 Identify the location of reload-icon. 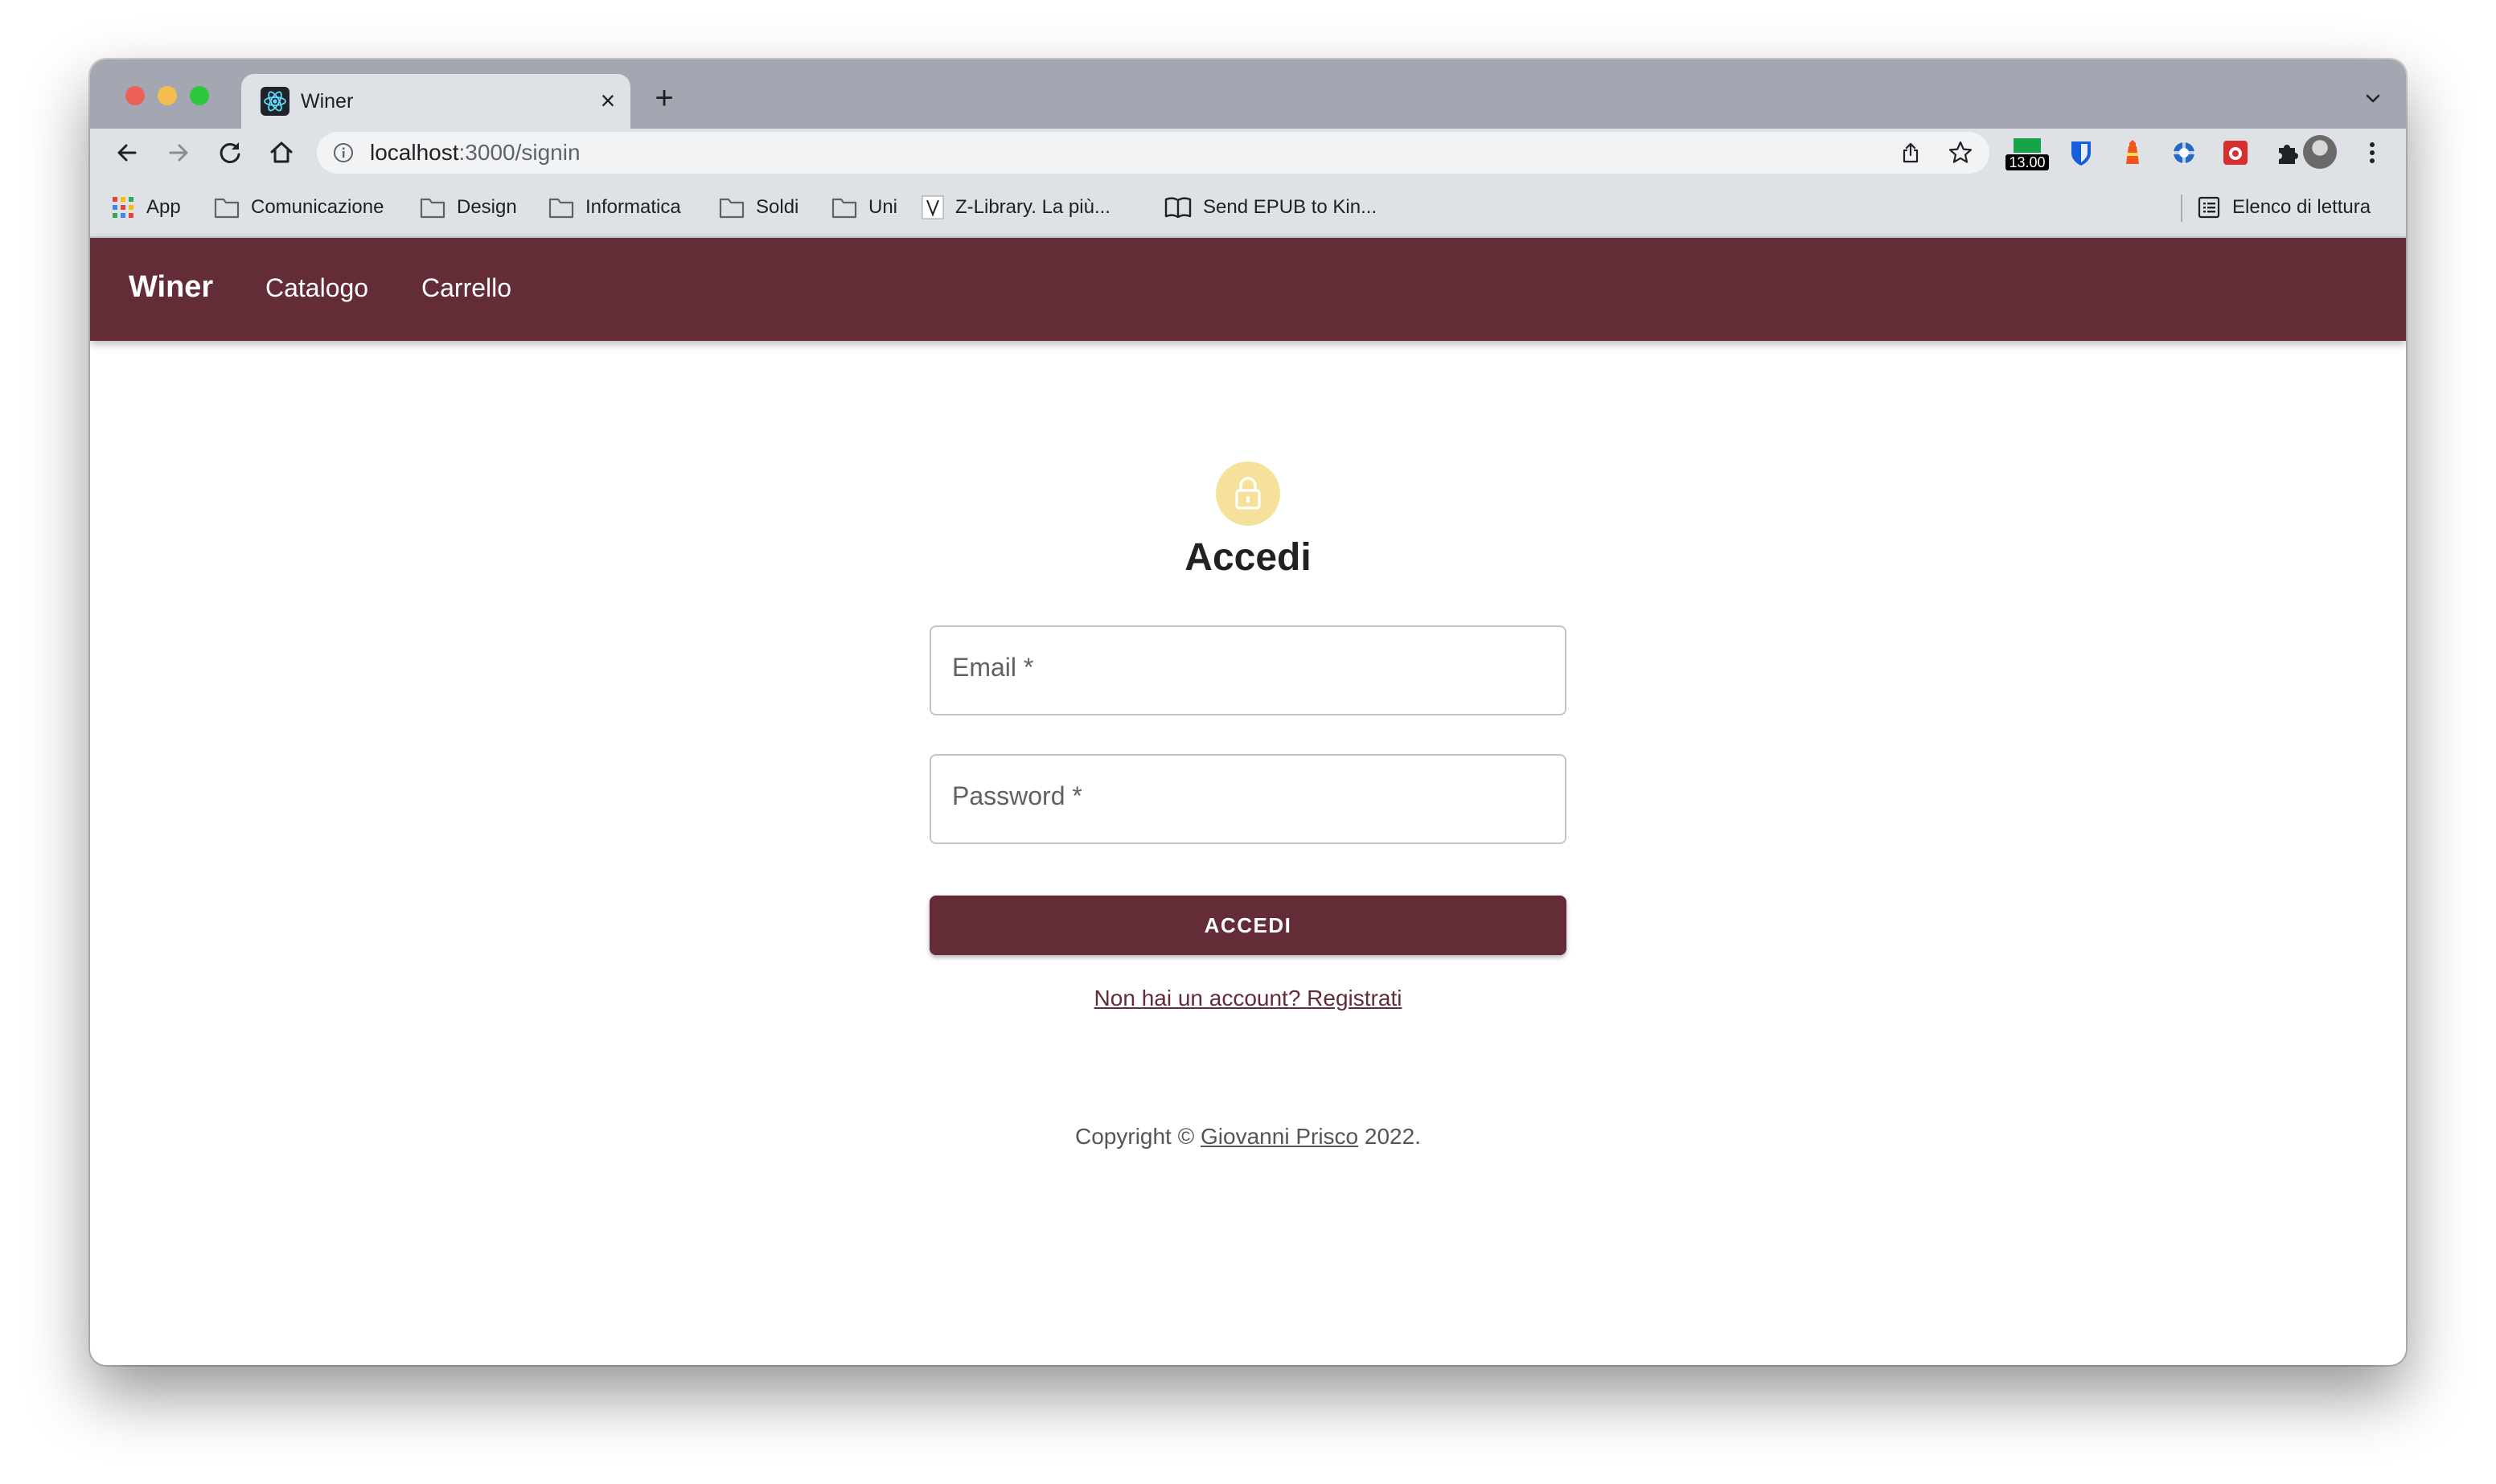
(230, 153).